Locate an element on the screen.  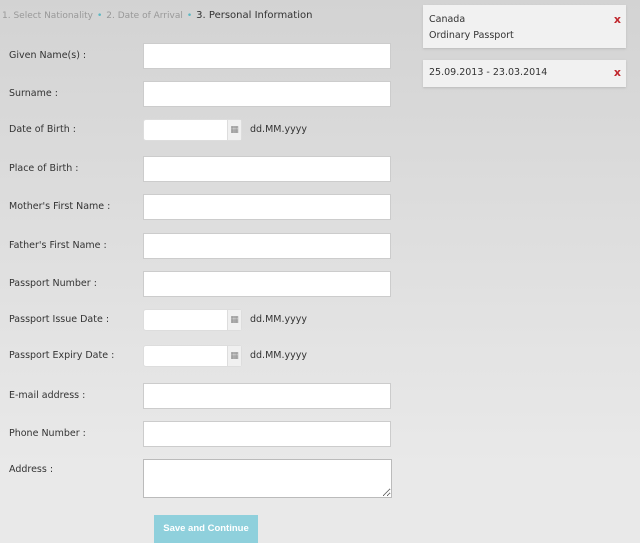
nationality-value: Canada is located at coordinates (447, 19).